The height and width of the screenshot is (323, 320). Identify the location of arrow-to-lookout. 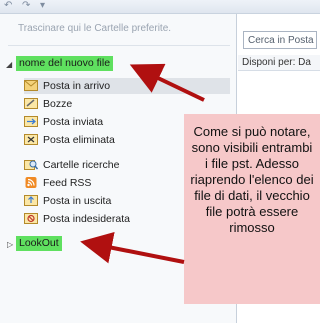
(132, 247).